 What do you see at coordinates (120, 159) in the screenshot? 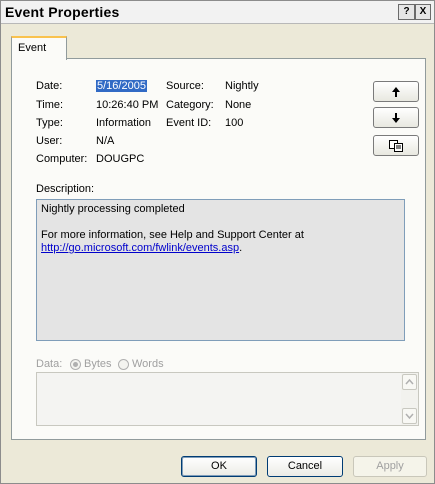
I see `computer-value: DOUGPC` at bounding box center [120, 159].